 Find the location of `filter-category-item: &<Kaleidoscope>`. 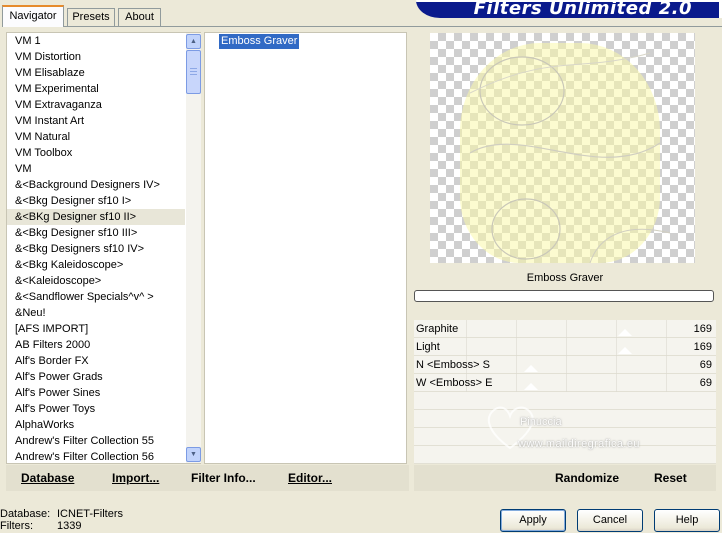

filter-category-item: &<Kaleidoscope> is located at coordinates (96, 281).